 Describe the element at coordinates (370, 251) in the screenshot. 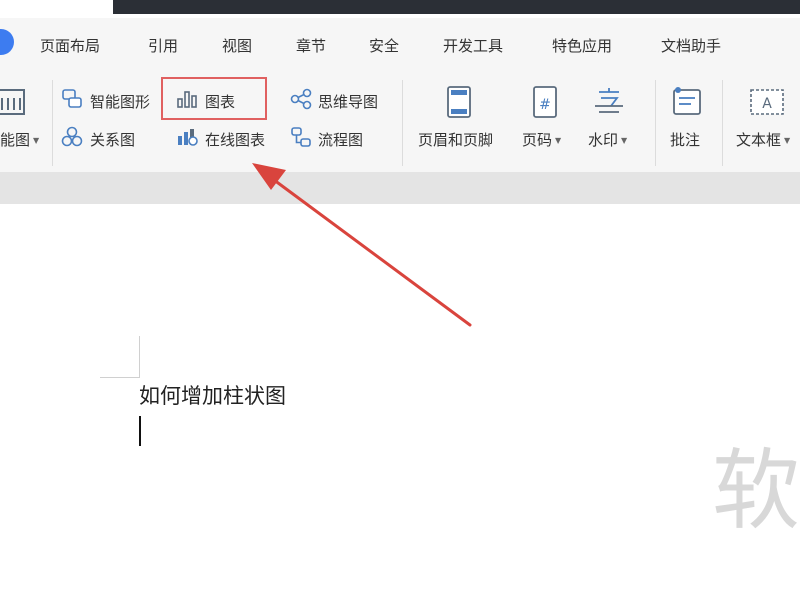

I see `arrow-shaft` at that location.